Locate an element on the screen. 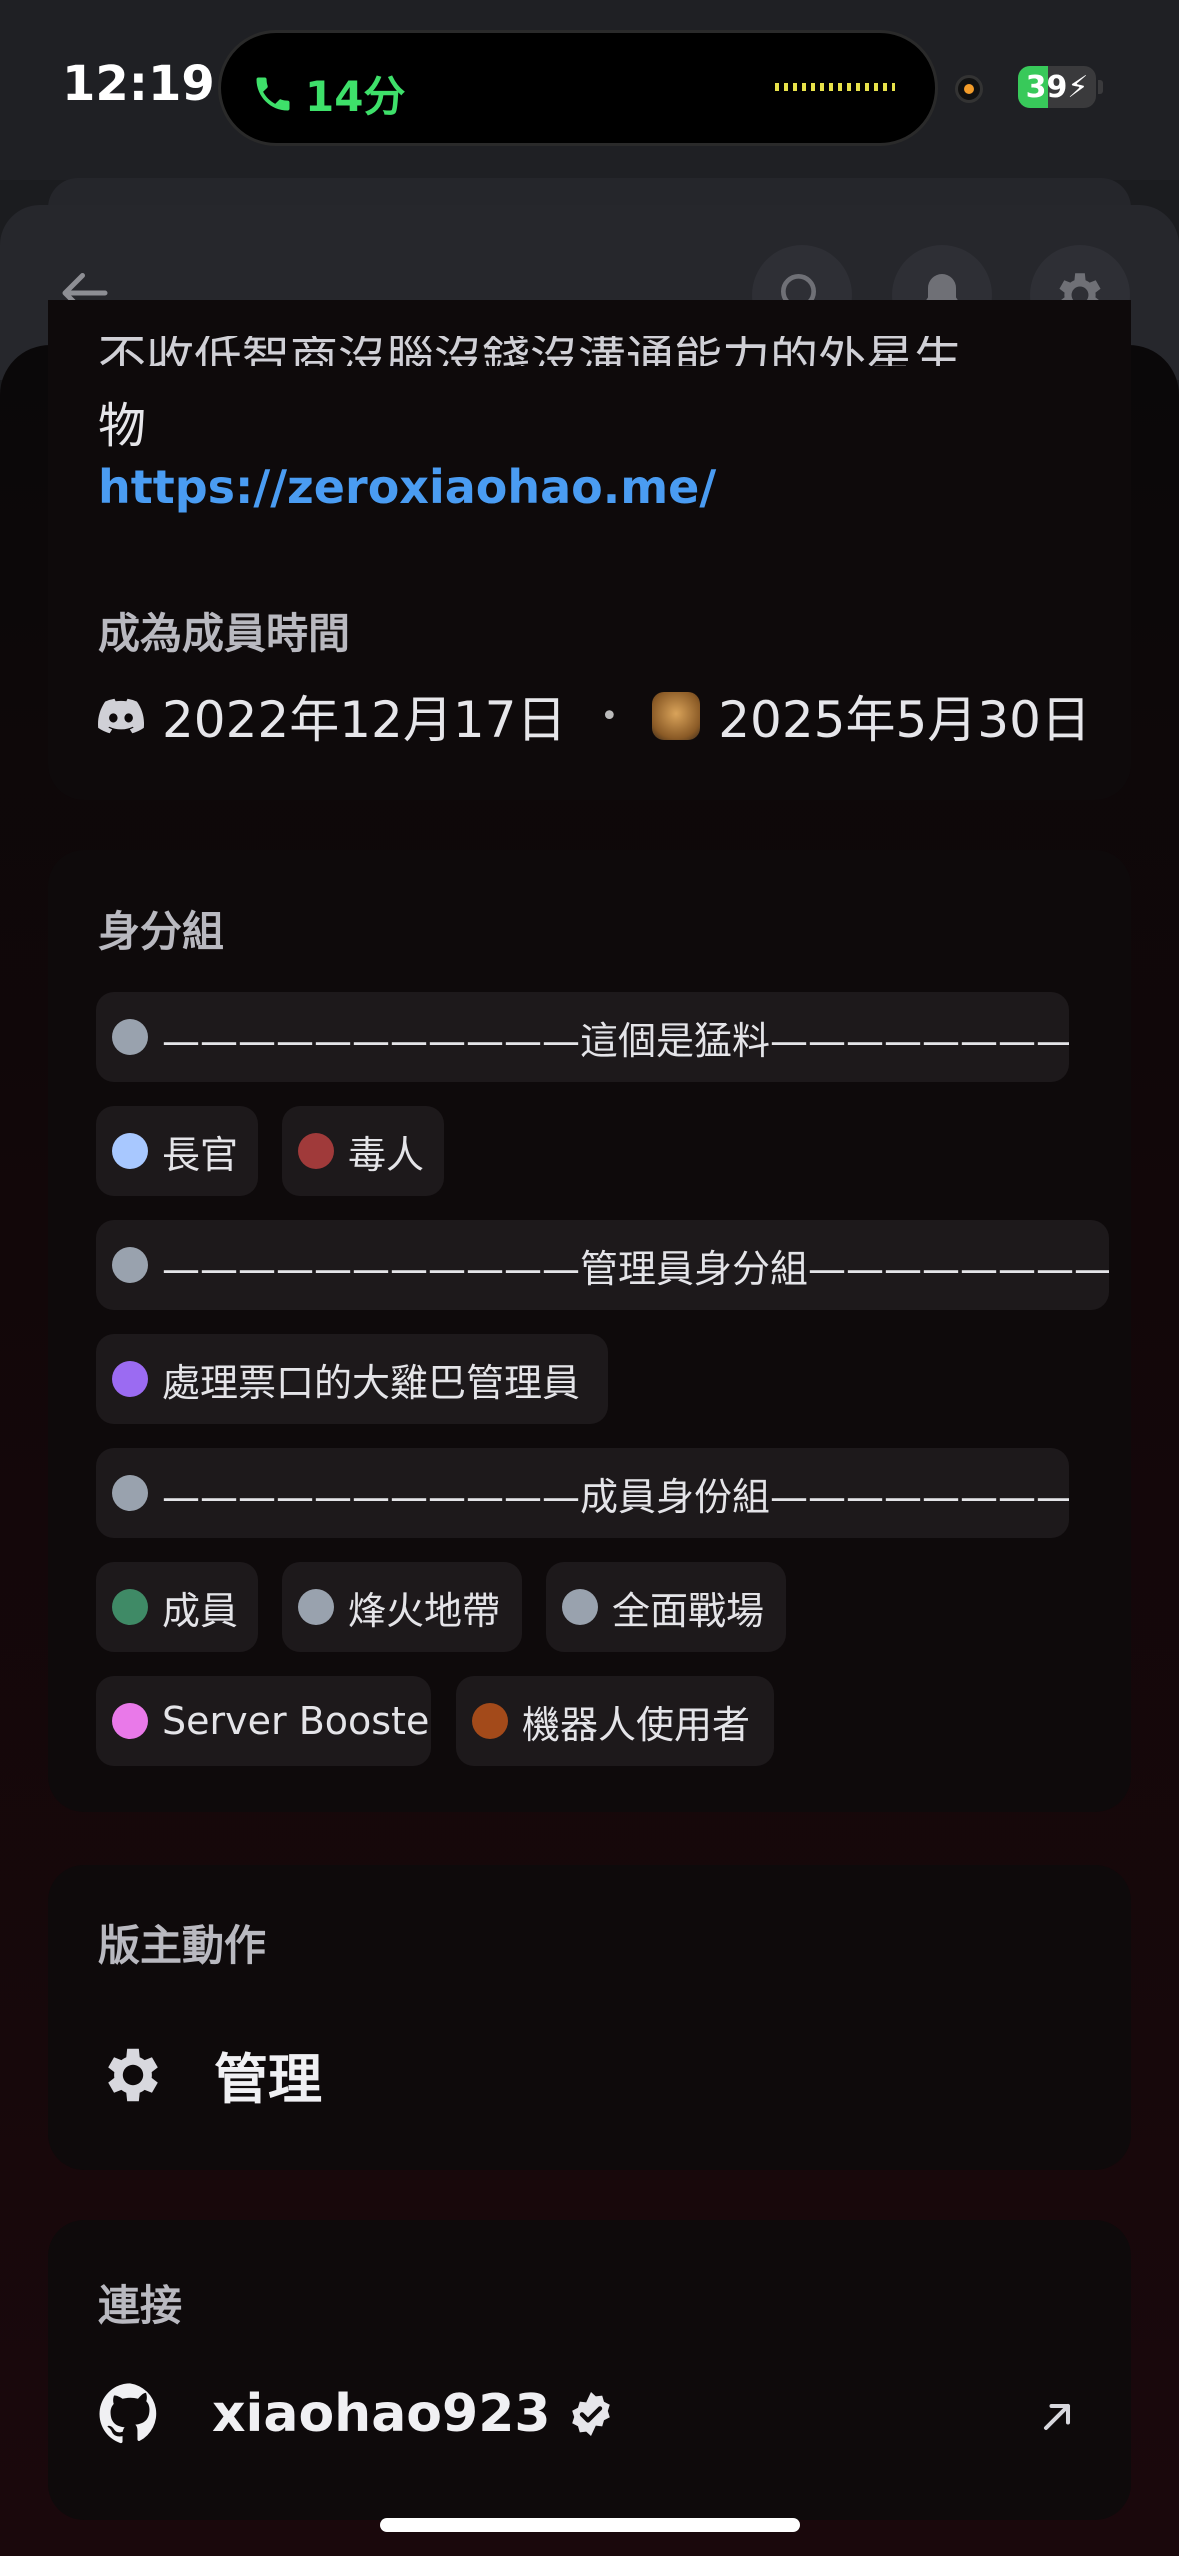 This screenshot has width=1179, height=2556. role-tag: 毒人 is located at coordinates (363, 1151).